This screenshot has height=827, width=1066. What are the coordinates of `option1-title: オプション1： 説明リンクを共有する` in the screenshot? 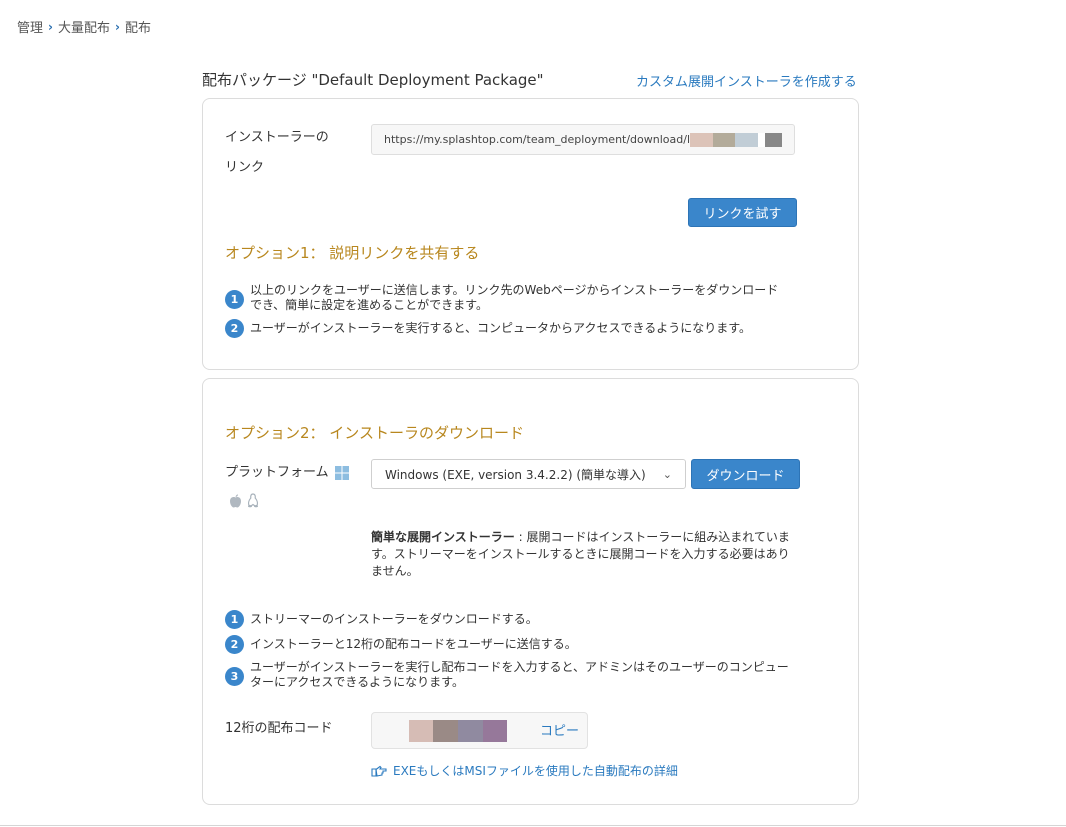 It's located at (352, 253).